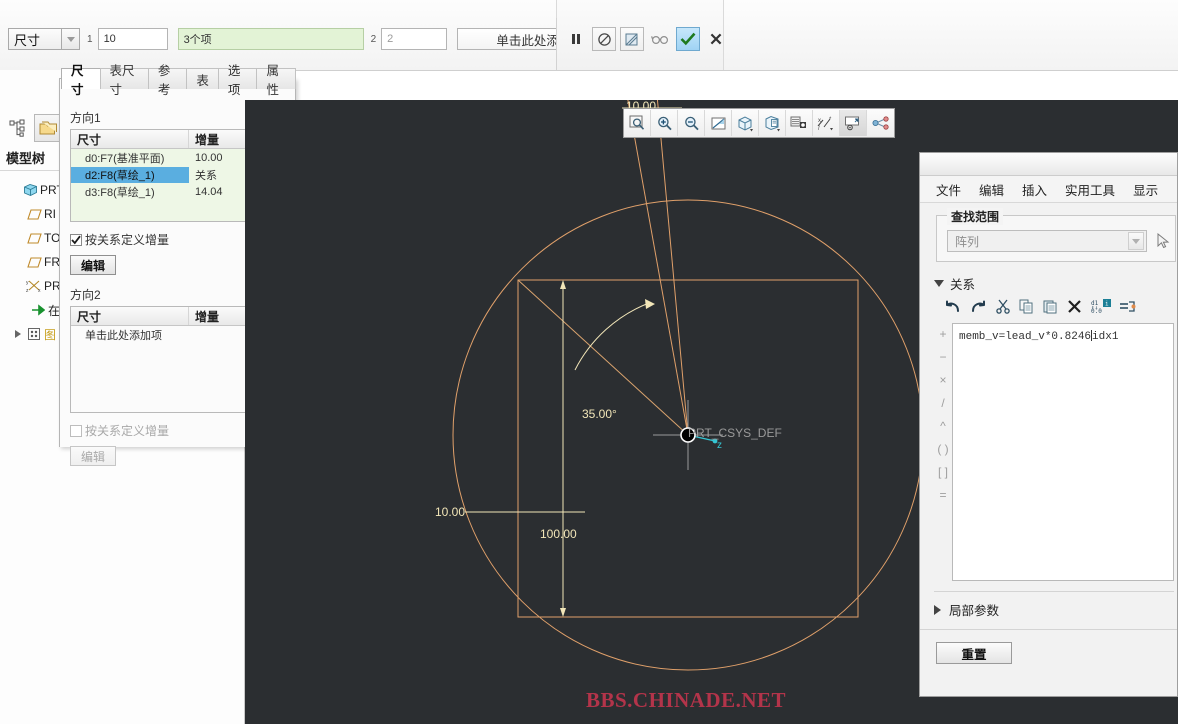 This screenshot has height=724, width=1178. Describe the element at coordinates (943, 472) in the screenshot. I see `operator-brackets-button: [ ]` at that location.